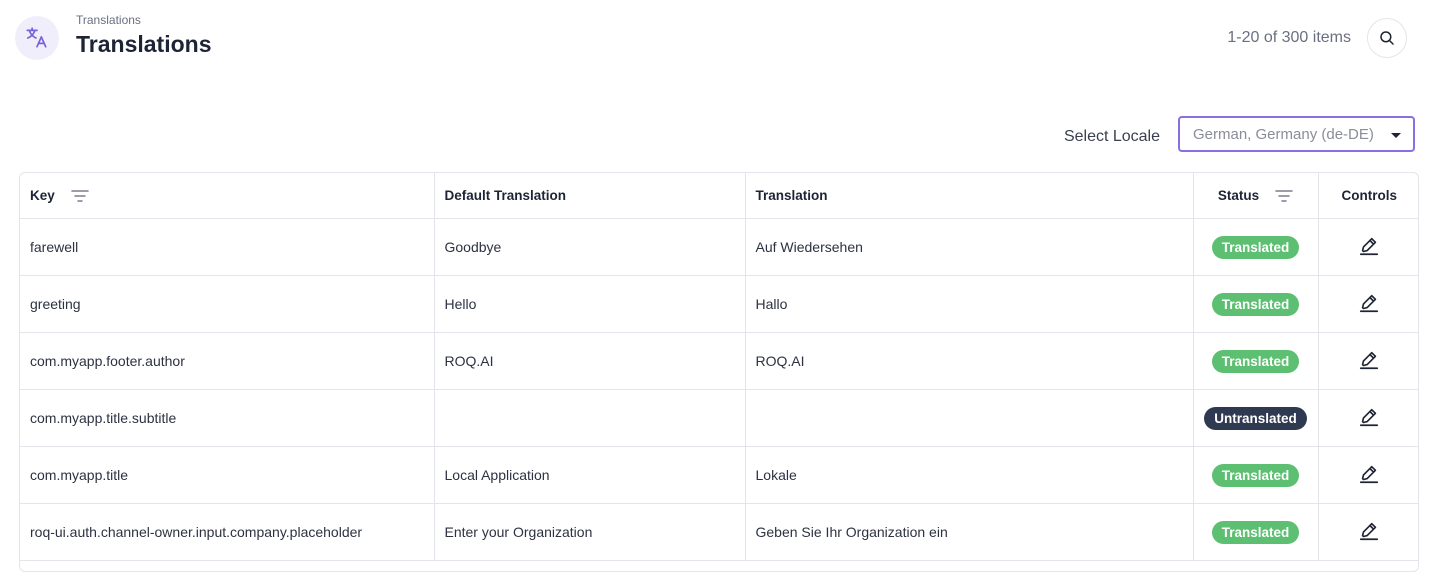 The height and width of the screenshot is (572, 1439). Describe the element at coordinates (969, 196) in the screenshot. I see `column-header-translation: Translation` at that location.